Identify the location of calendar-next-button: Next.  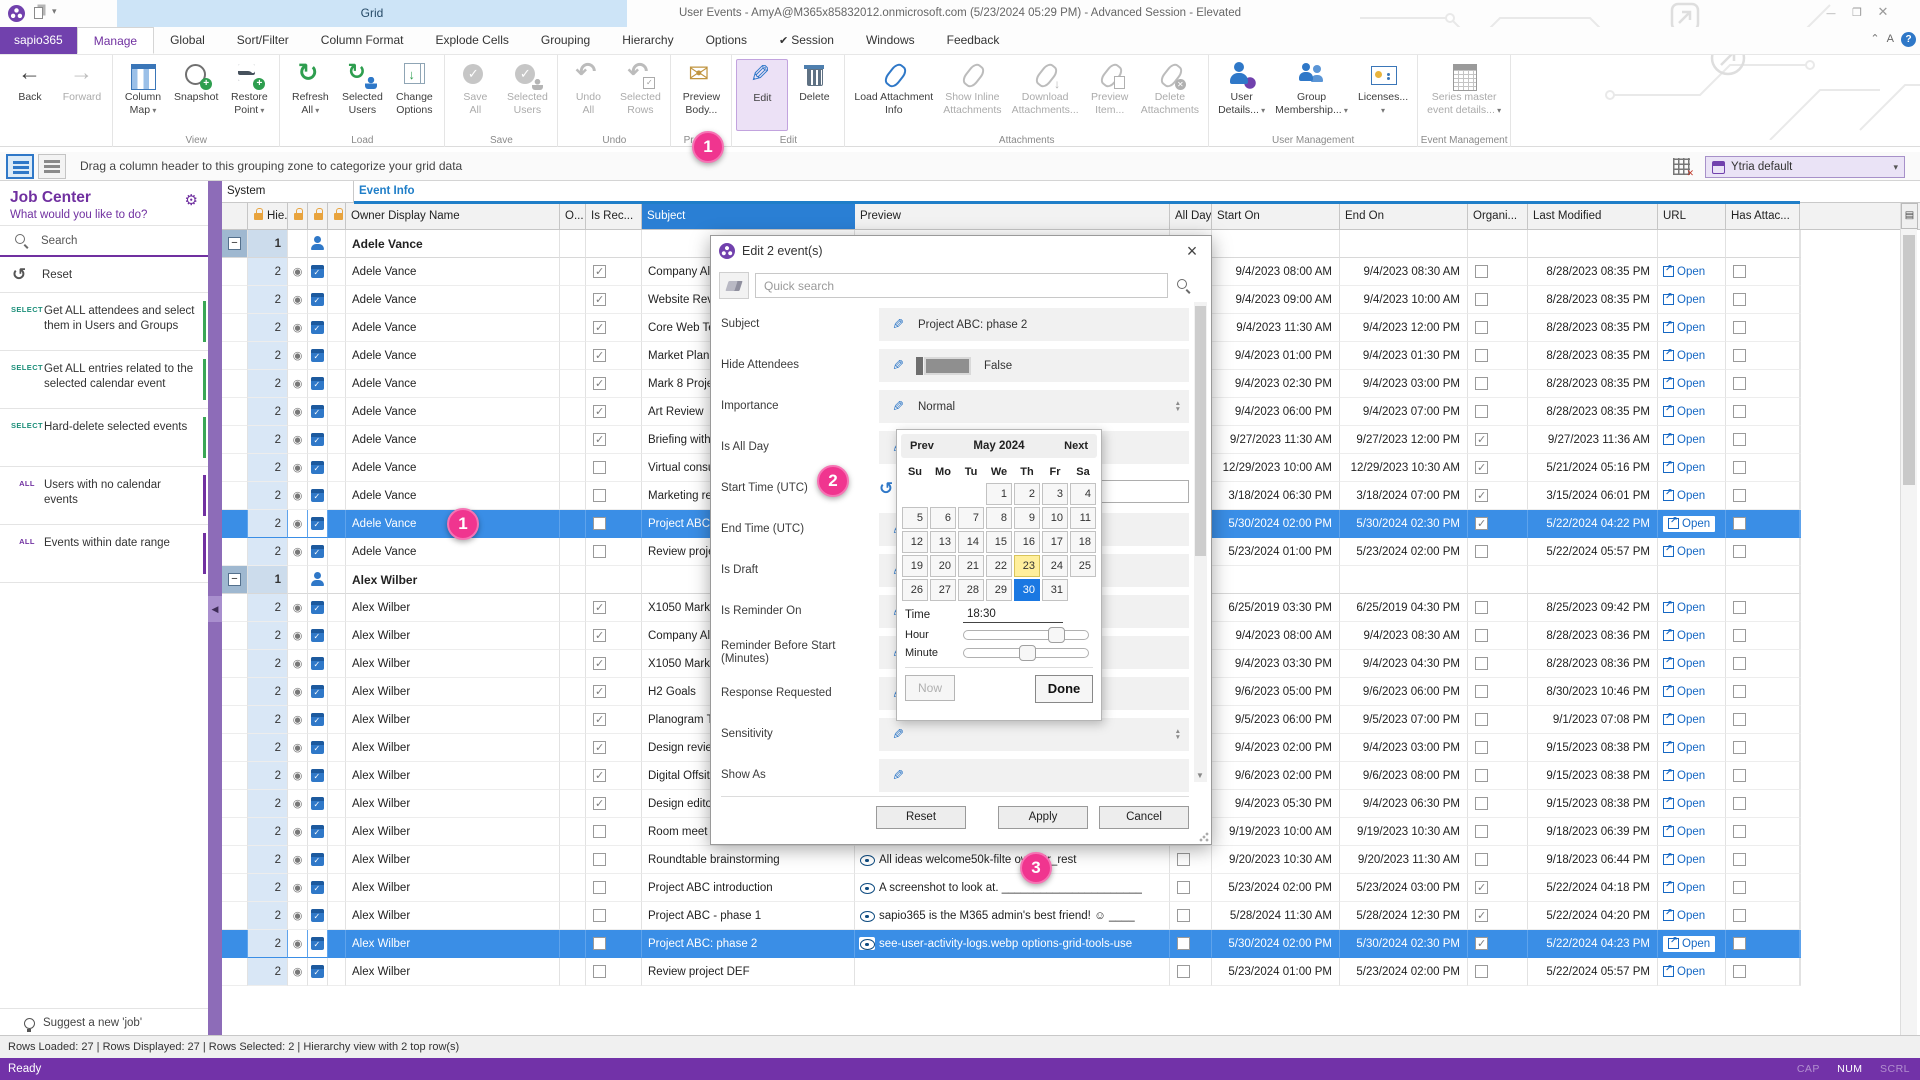
(1080, 446).